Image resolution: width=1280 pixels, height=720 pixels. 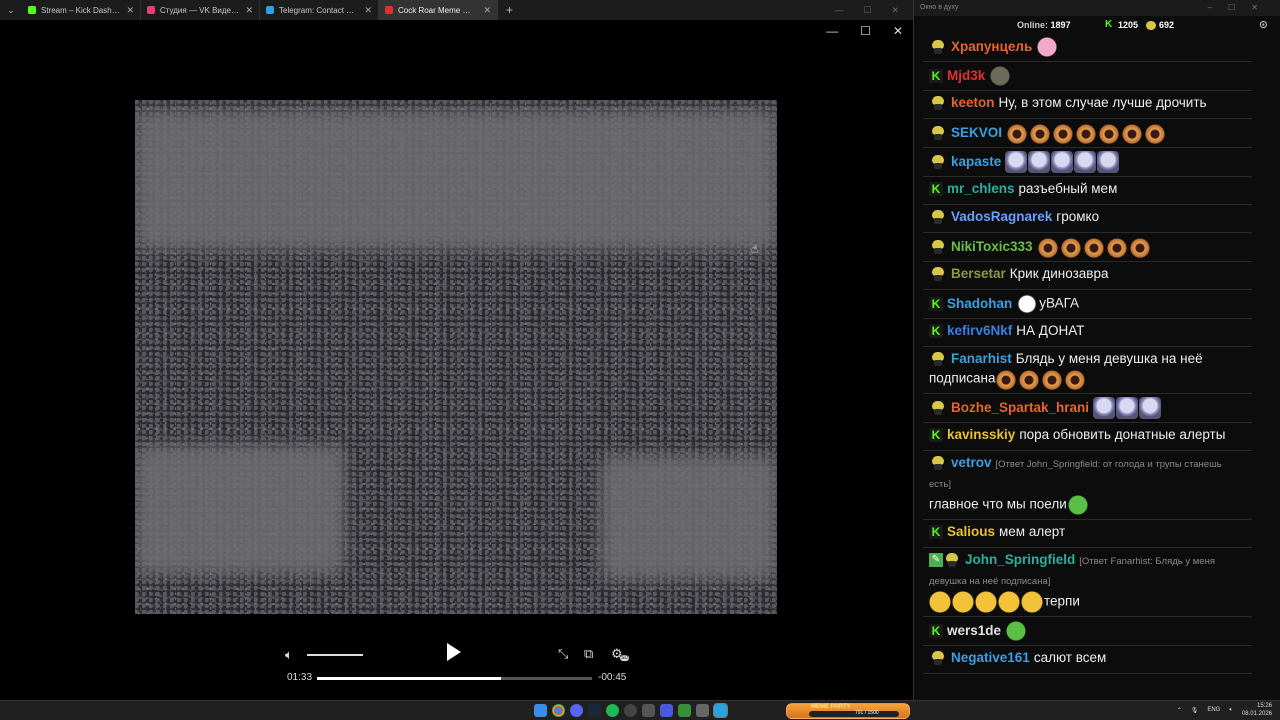 I want to click on microphone-icon: 🎙︎, so click(x=1195, y=710).